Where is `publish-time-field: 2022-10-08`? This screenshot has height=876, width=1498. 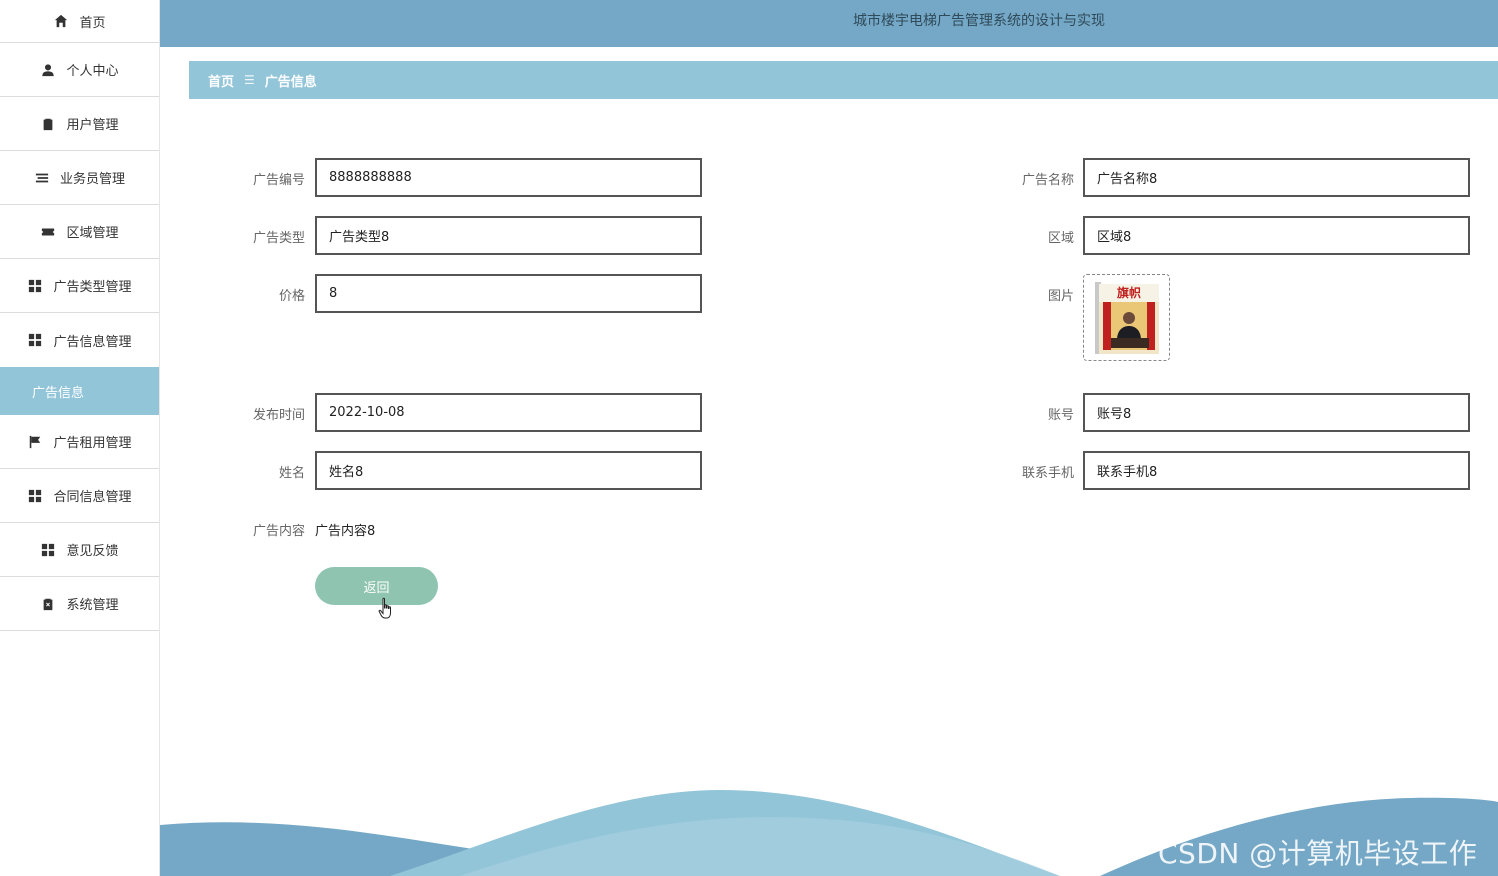
publish-time-field: 2022-10-08 is located at coordinates (508, 412).